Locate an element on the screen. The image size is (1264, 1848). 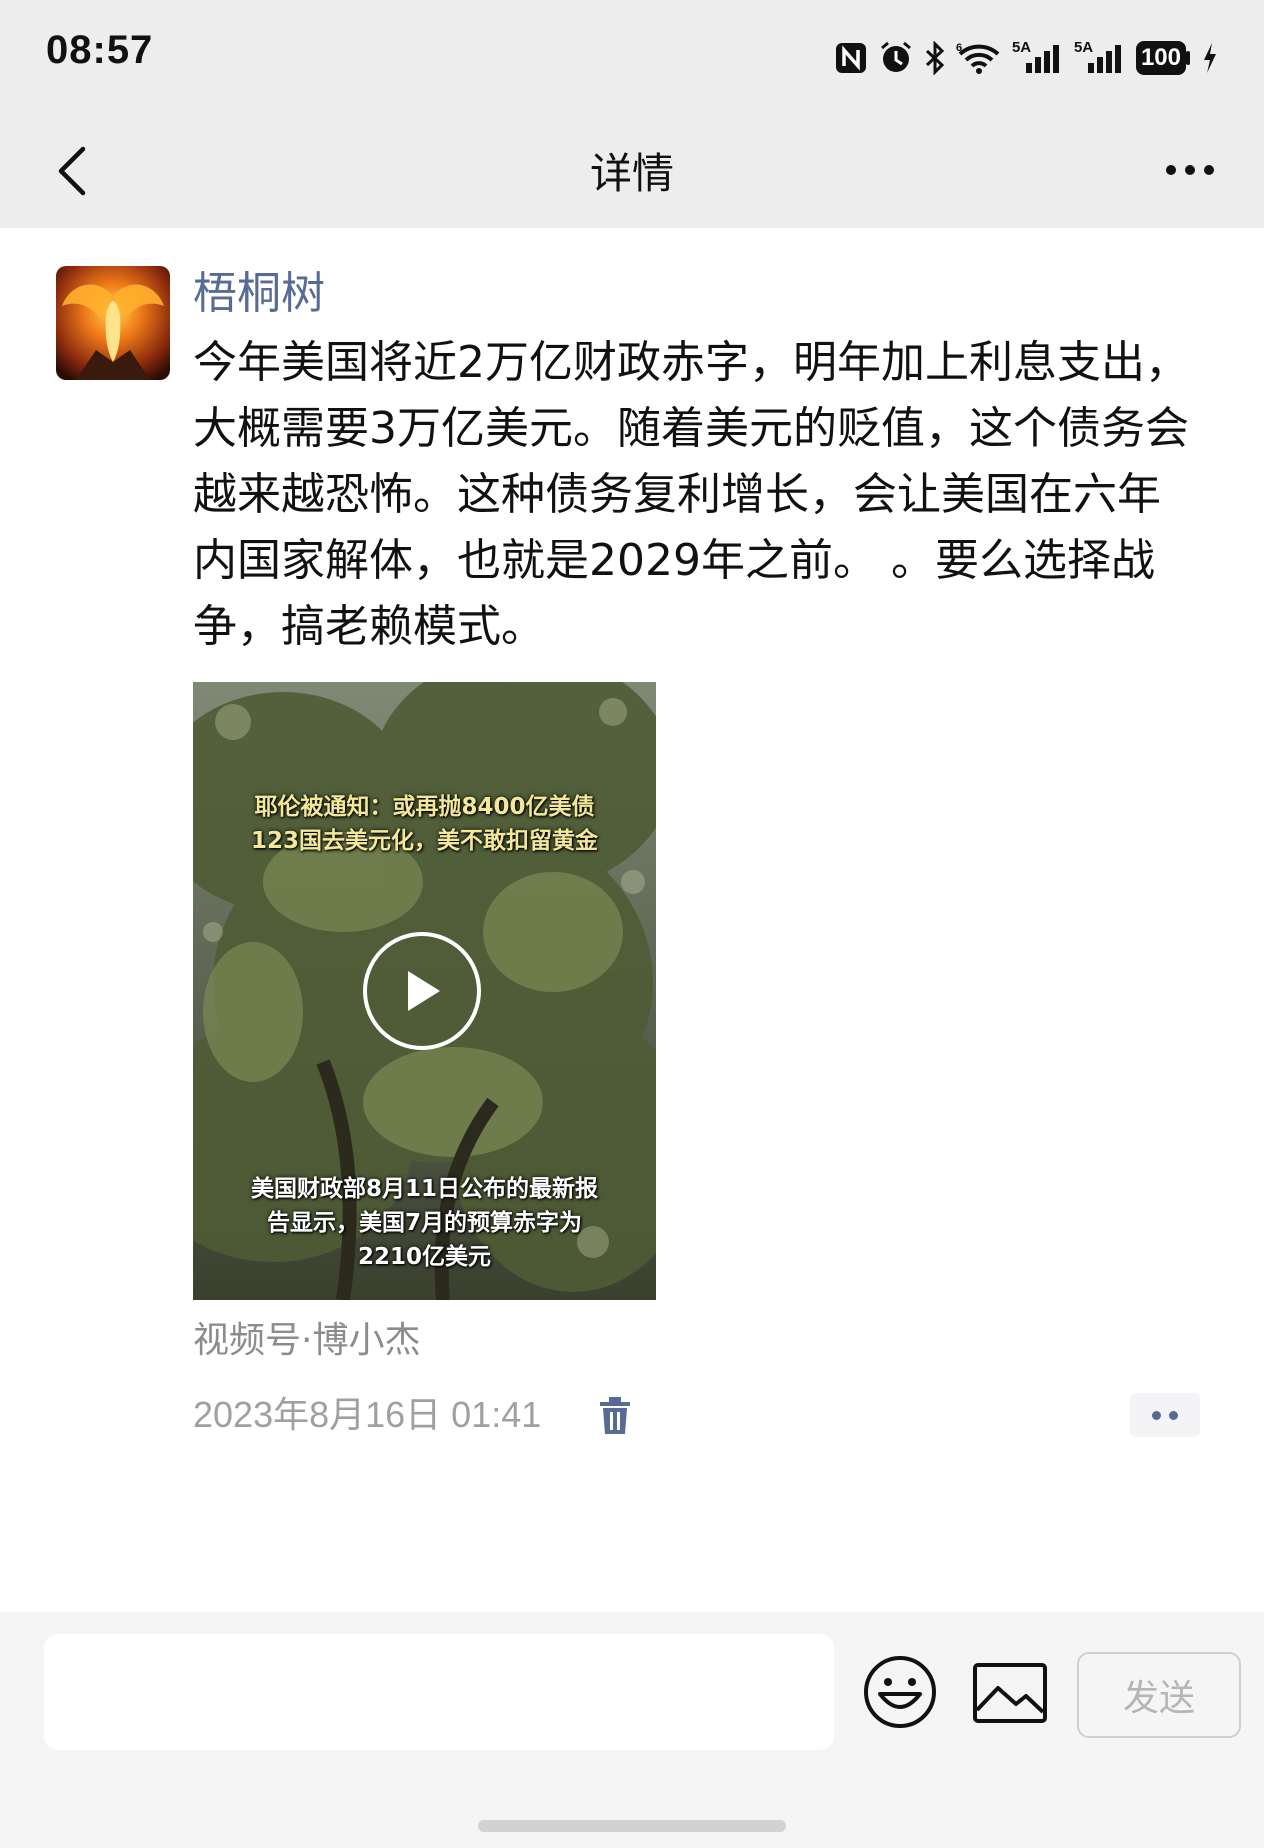
play-icon is located at coordinates (424, 991).